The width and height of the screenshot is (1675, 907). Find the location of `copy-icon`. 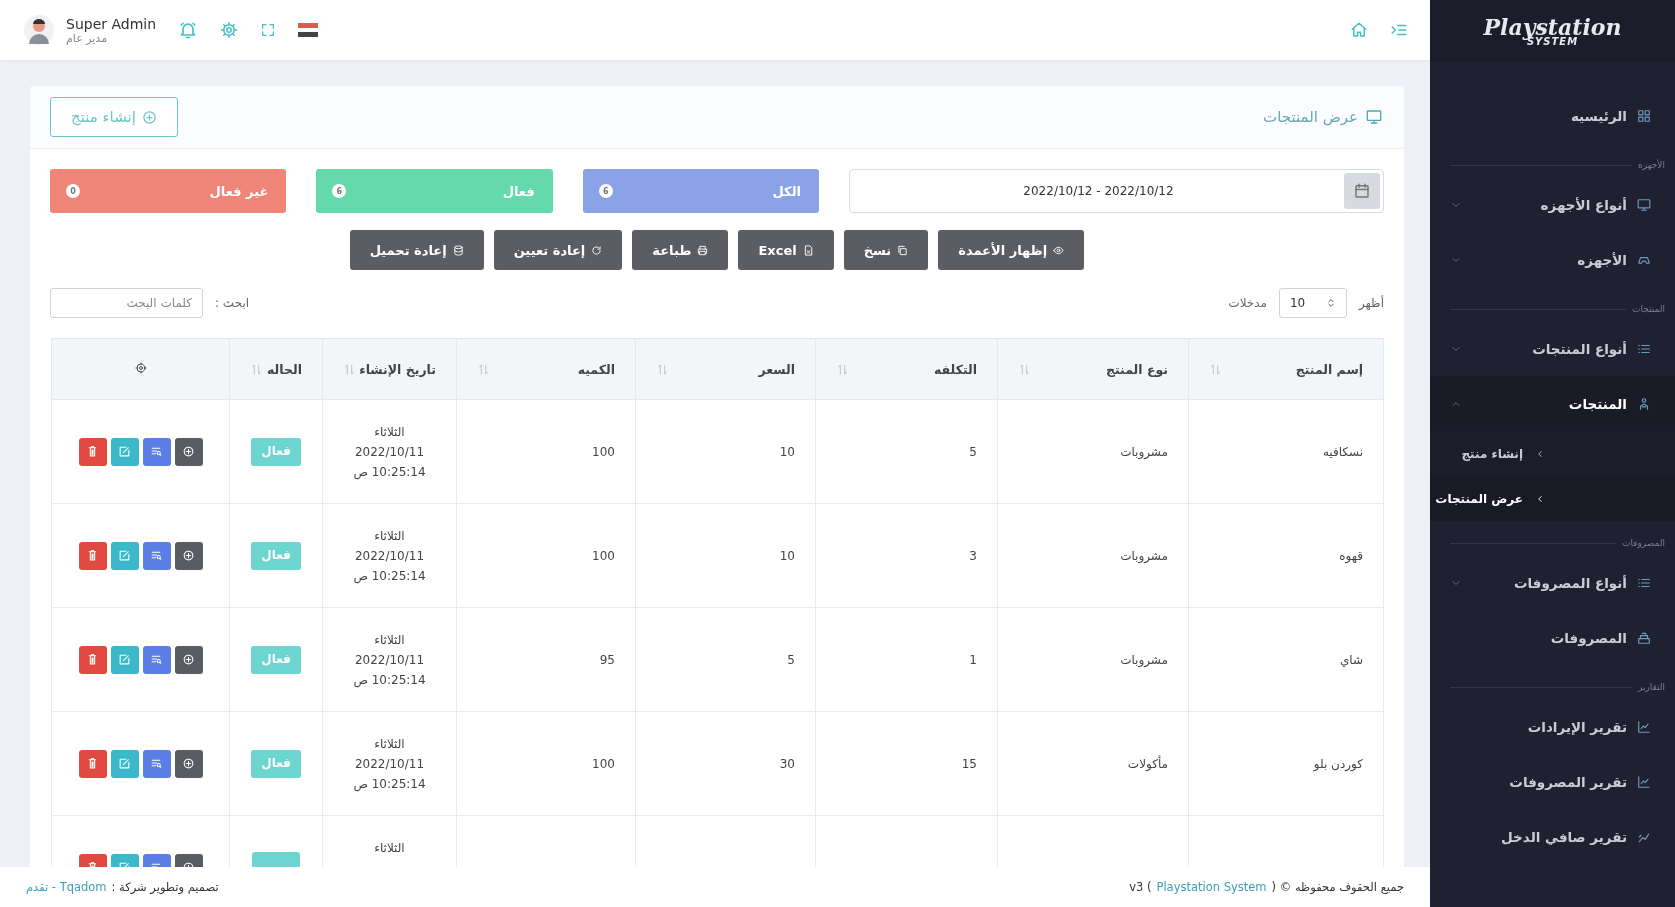

copy-icon is located at coordinates (903, 250).